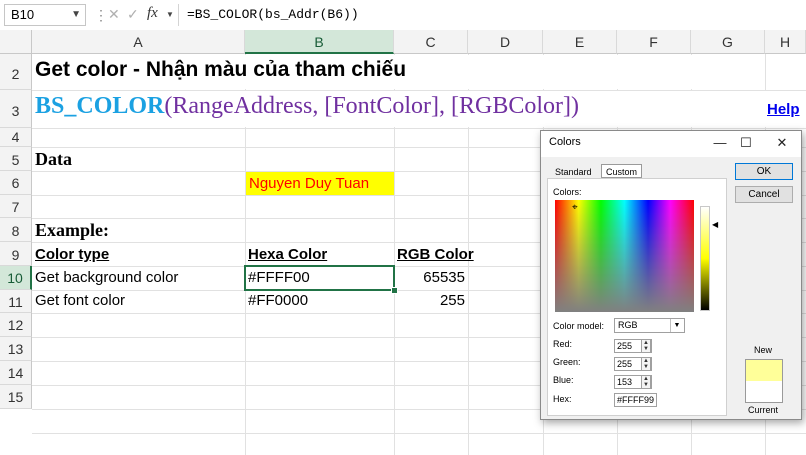  I want to click on row-header-14: 14, so click(16, 373).